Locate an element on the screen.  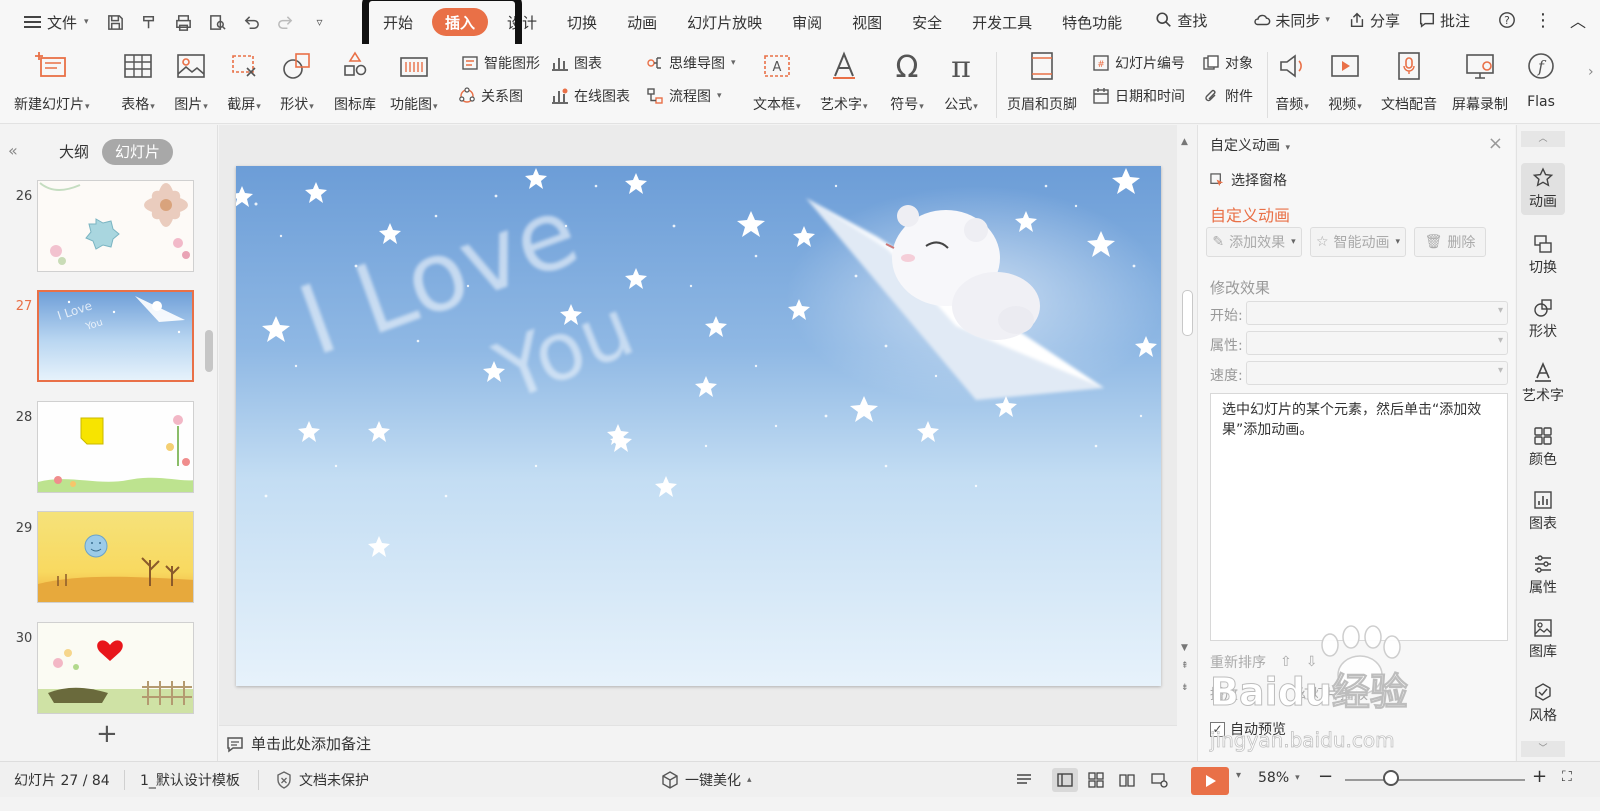
file-menu-button: 文件 ▾ is located at coordinates (56, 22).